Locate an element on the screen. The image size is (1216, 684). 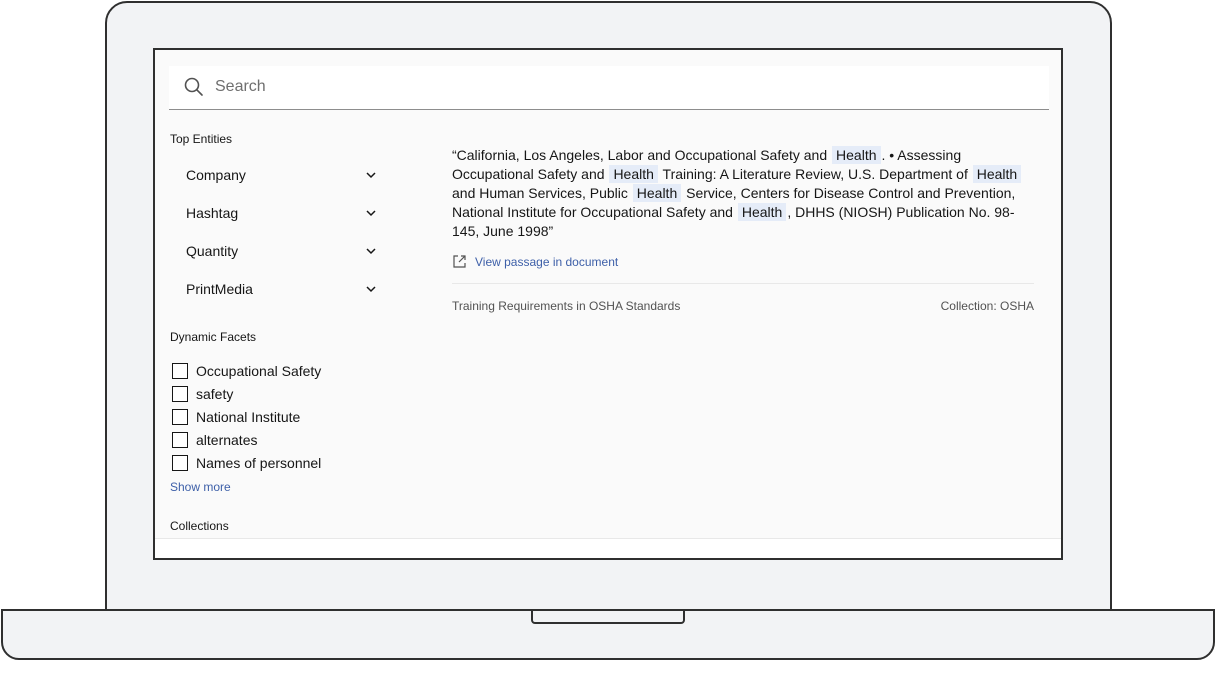
facet-label: Occupational Safety is located at coordinates (259, 370).